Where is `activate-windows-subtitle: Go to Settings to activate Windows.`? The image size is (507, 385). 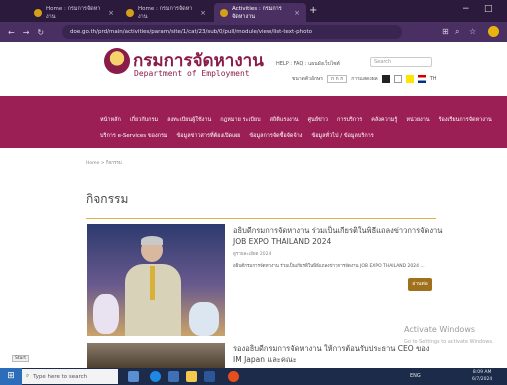 activate-windows-subtitle: Go to Settings to activate Windows. is located at coordinates (449, 342).